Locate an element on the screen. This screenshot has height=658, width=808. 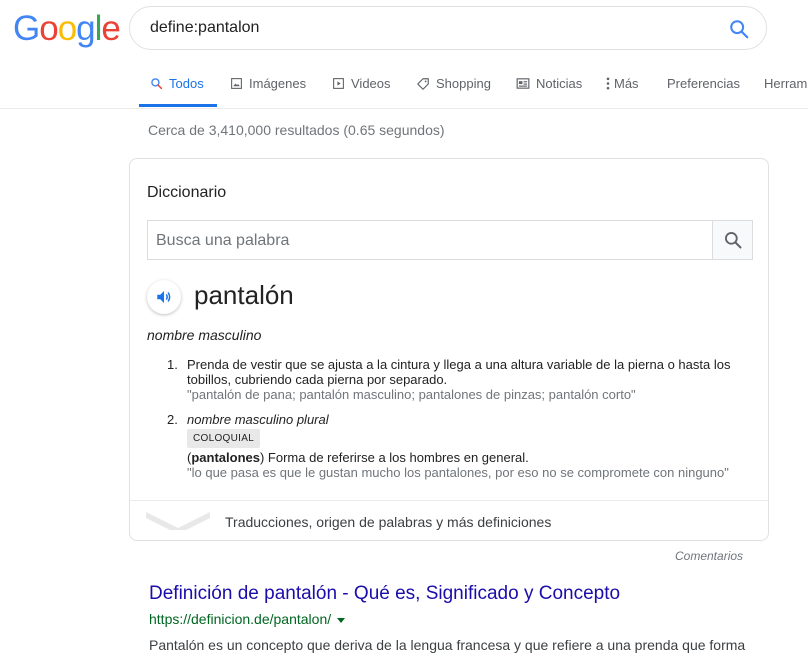
tab-label: Shopping is located at coordinates (463, 83).